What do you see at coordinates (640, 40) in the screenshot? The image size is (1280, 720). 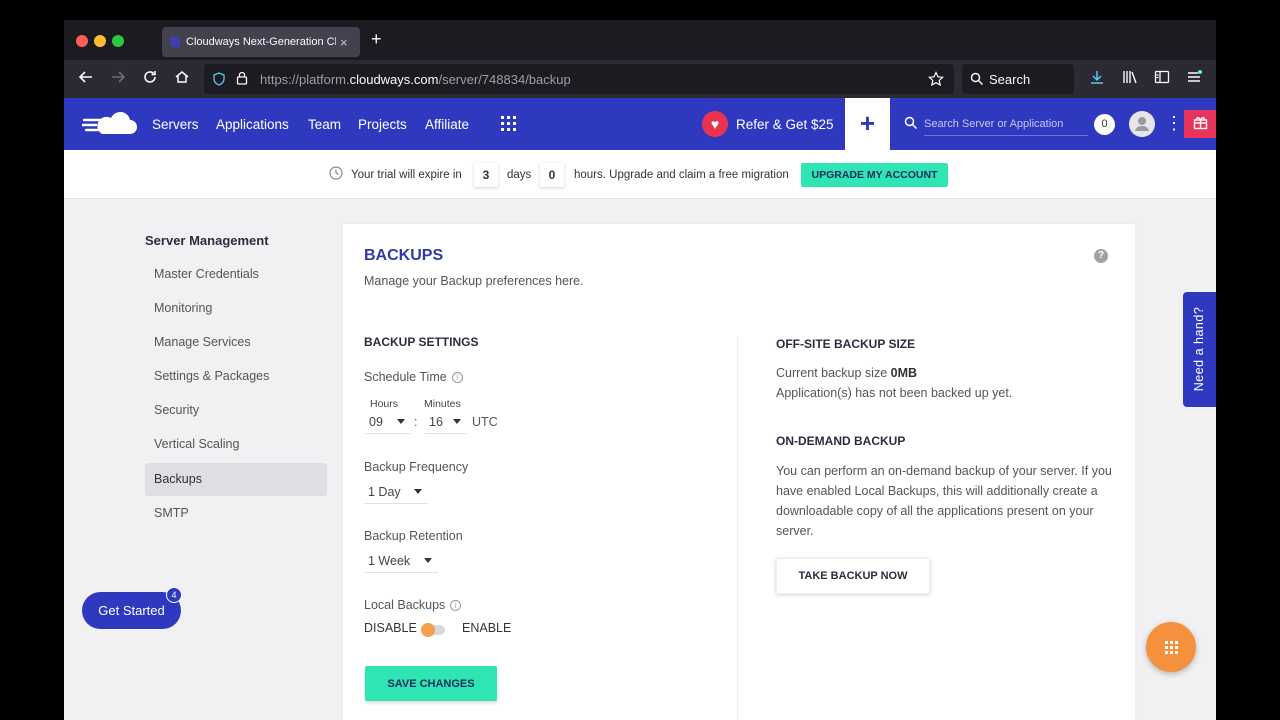 I see `browser-tab-bar: Cloudways Next-Generation Clo × +` at bounding box center [640, 40].